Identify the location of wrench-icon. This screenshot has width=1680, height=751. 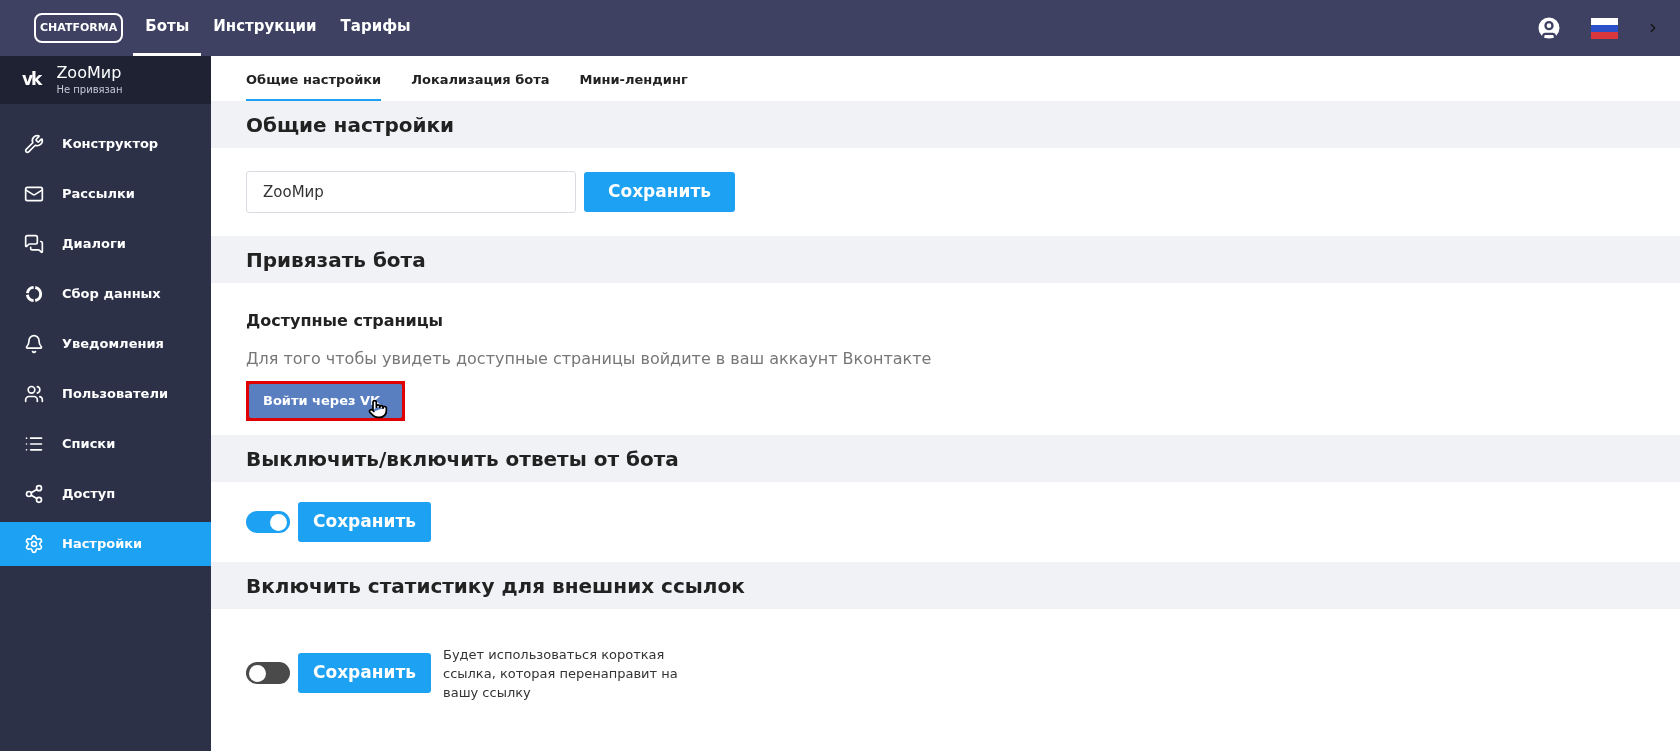
(34, 144).